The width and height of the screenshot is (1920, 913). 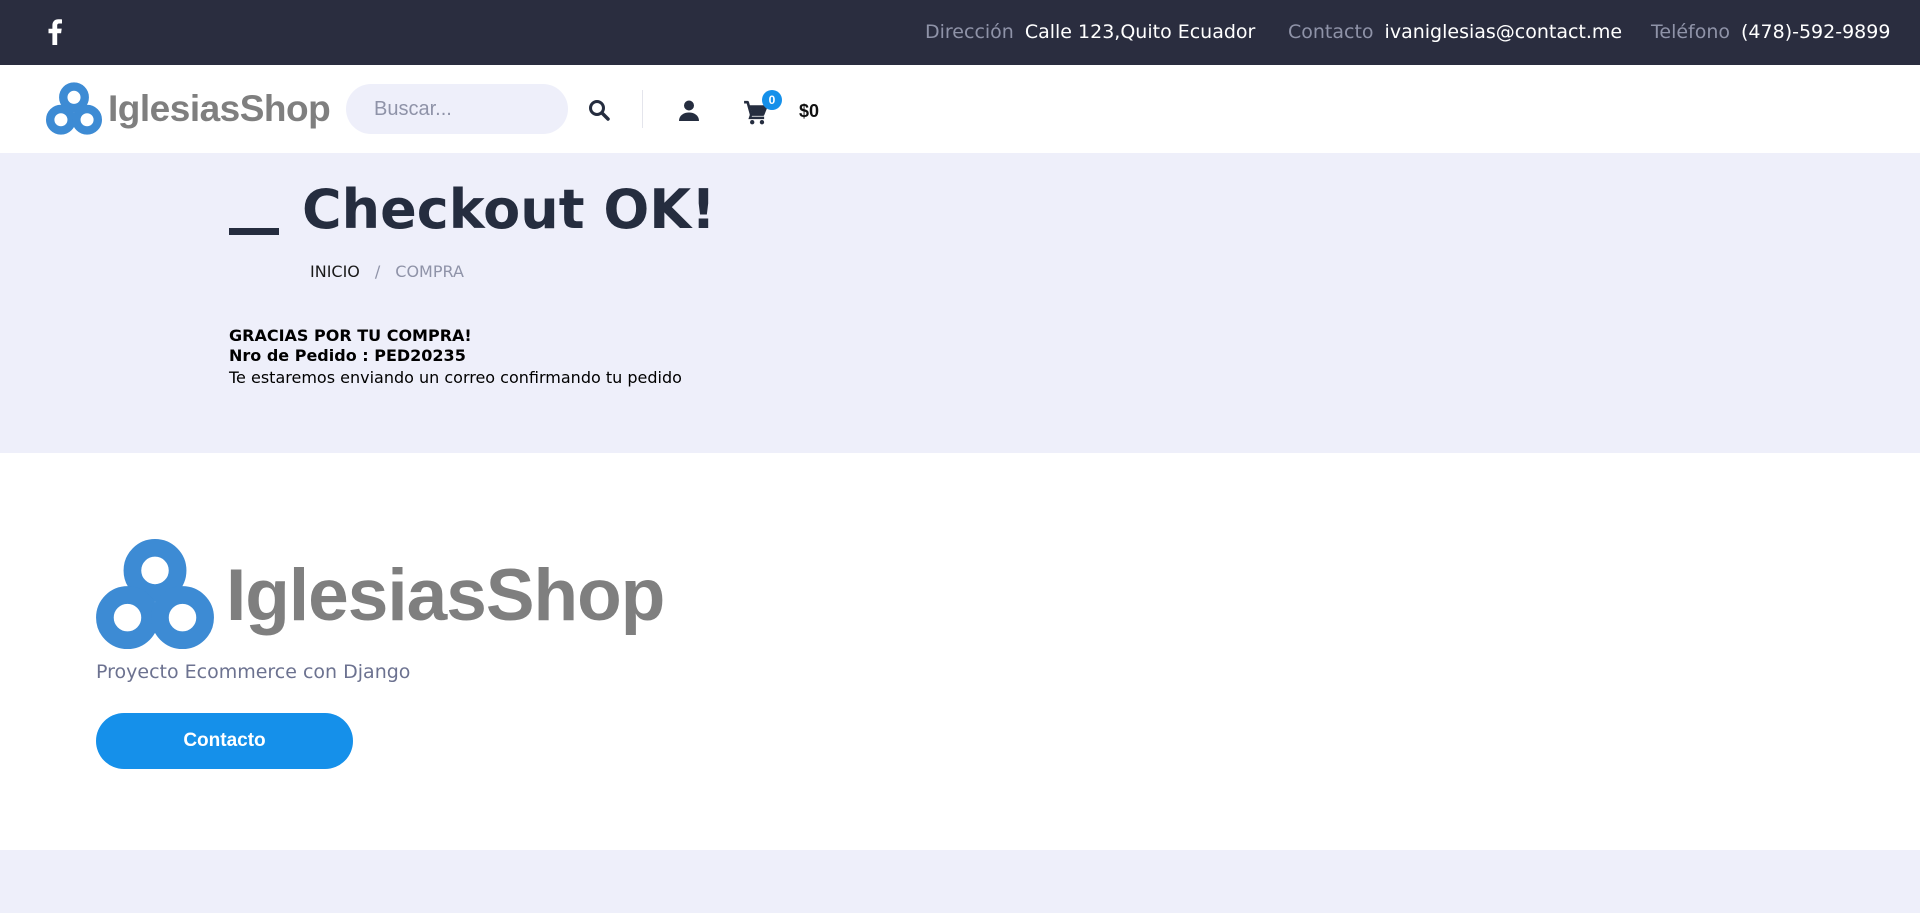 I want to click on search-input, so click(x=457, y=109).